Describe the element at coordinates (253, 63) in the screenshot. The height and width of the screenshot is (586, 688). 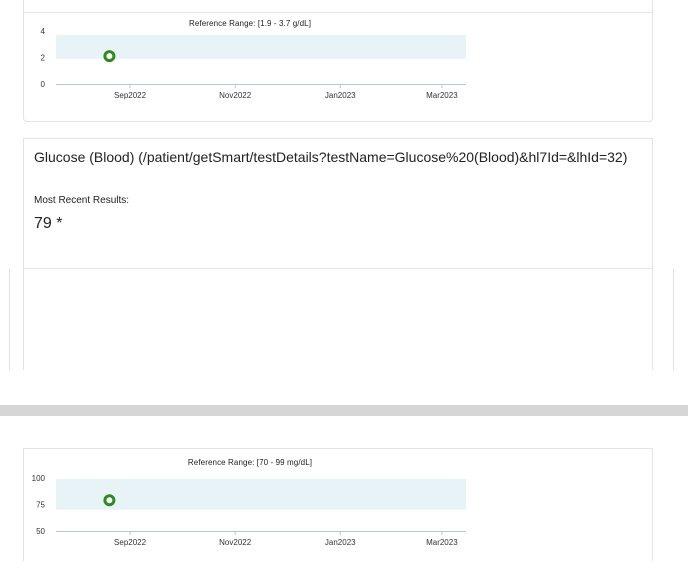
I see `trend-chart: 4 2 0 Sep2022 Nov2022 Jan2023 Mar2023` at that location.